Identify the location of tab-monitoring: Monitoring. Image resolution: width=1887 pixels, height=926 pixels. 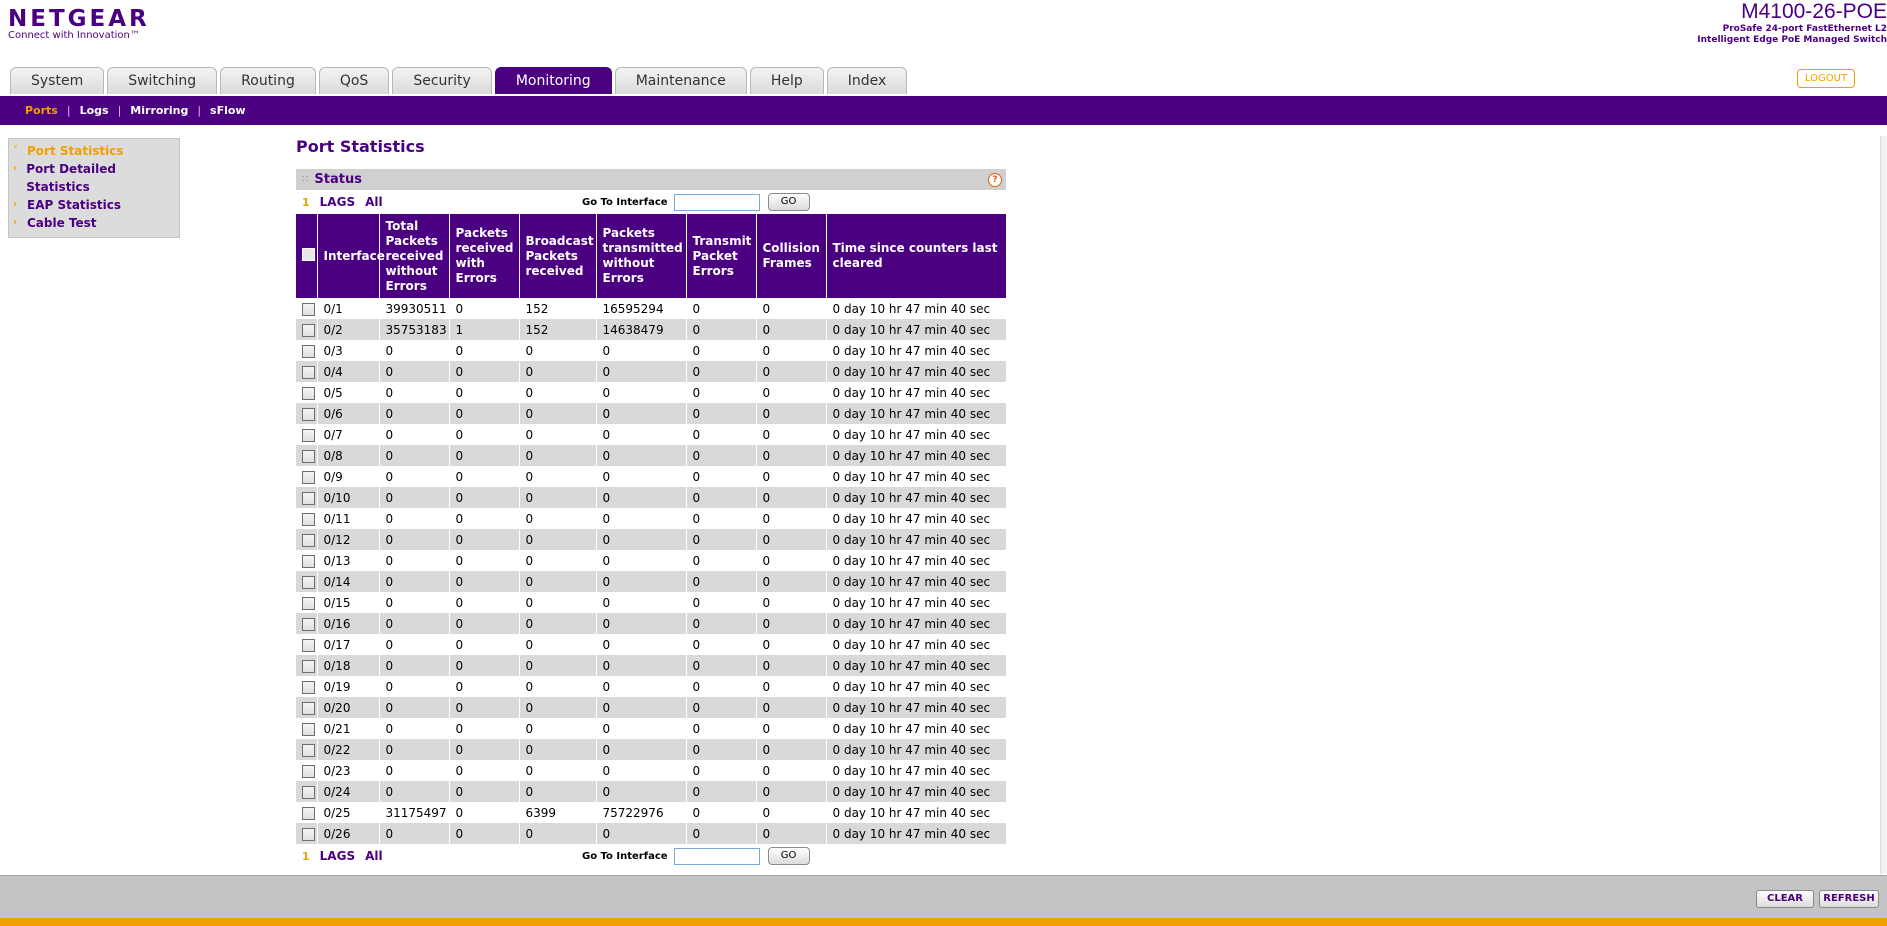
(553, 80).